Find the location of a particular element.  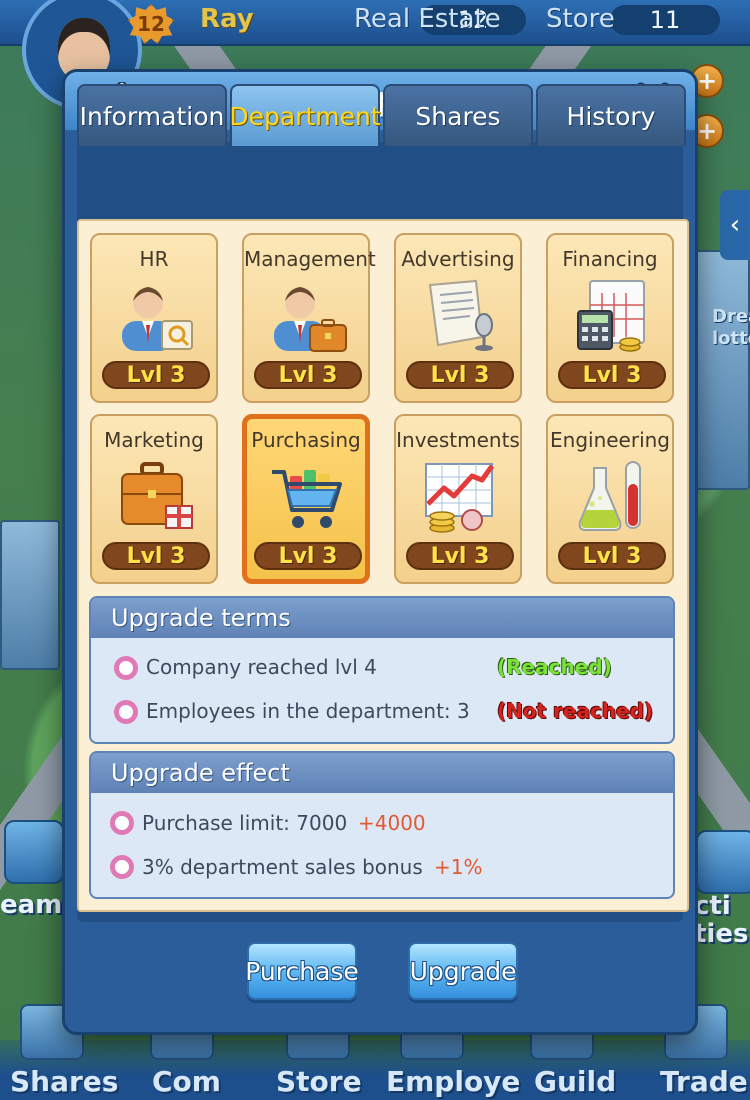

briefcase-gift-icon is located at coordinates (157, 495).